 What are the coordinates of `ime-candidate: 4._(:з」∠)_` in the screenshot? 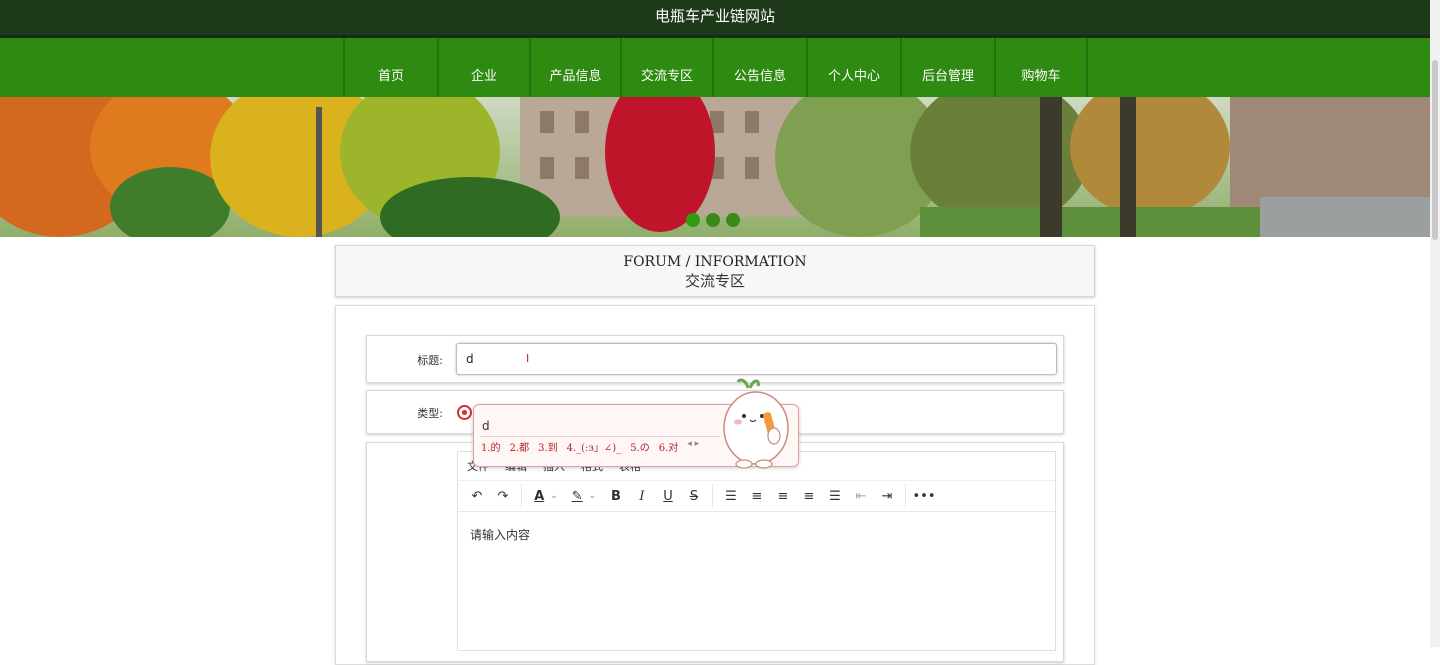 It's located at (594, 446).